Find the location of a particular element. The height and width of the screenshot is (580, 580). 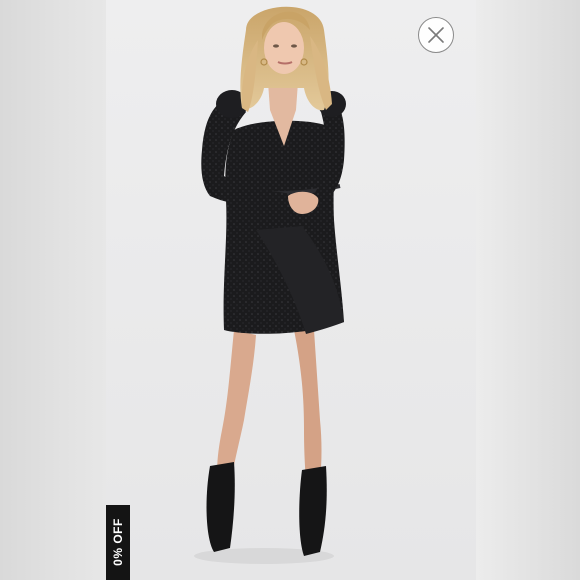

close-icon is located at coordinates (436, 35).